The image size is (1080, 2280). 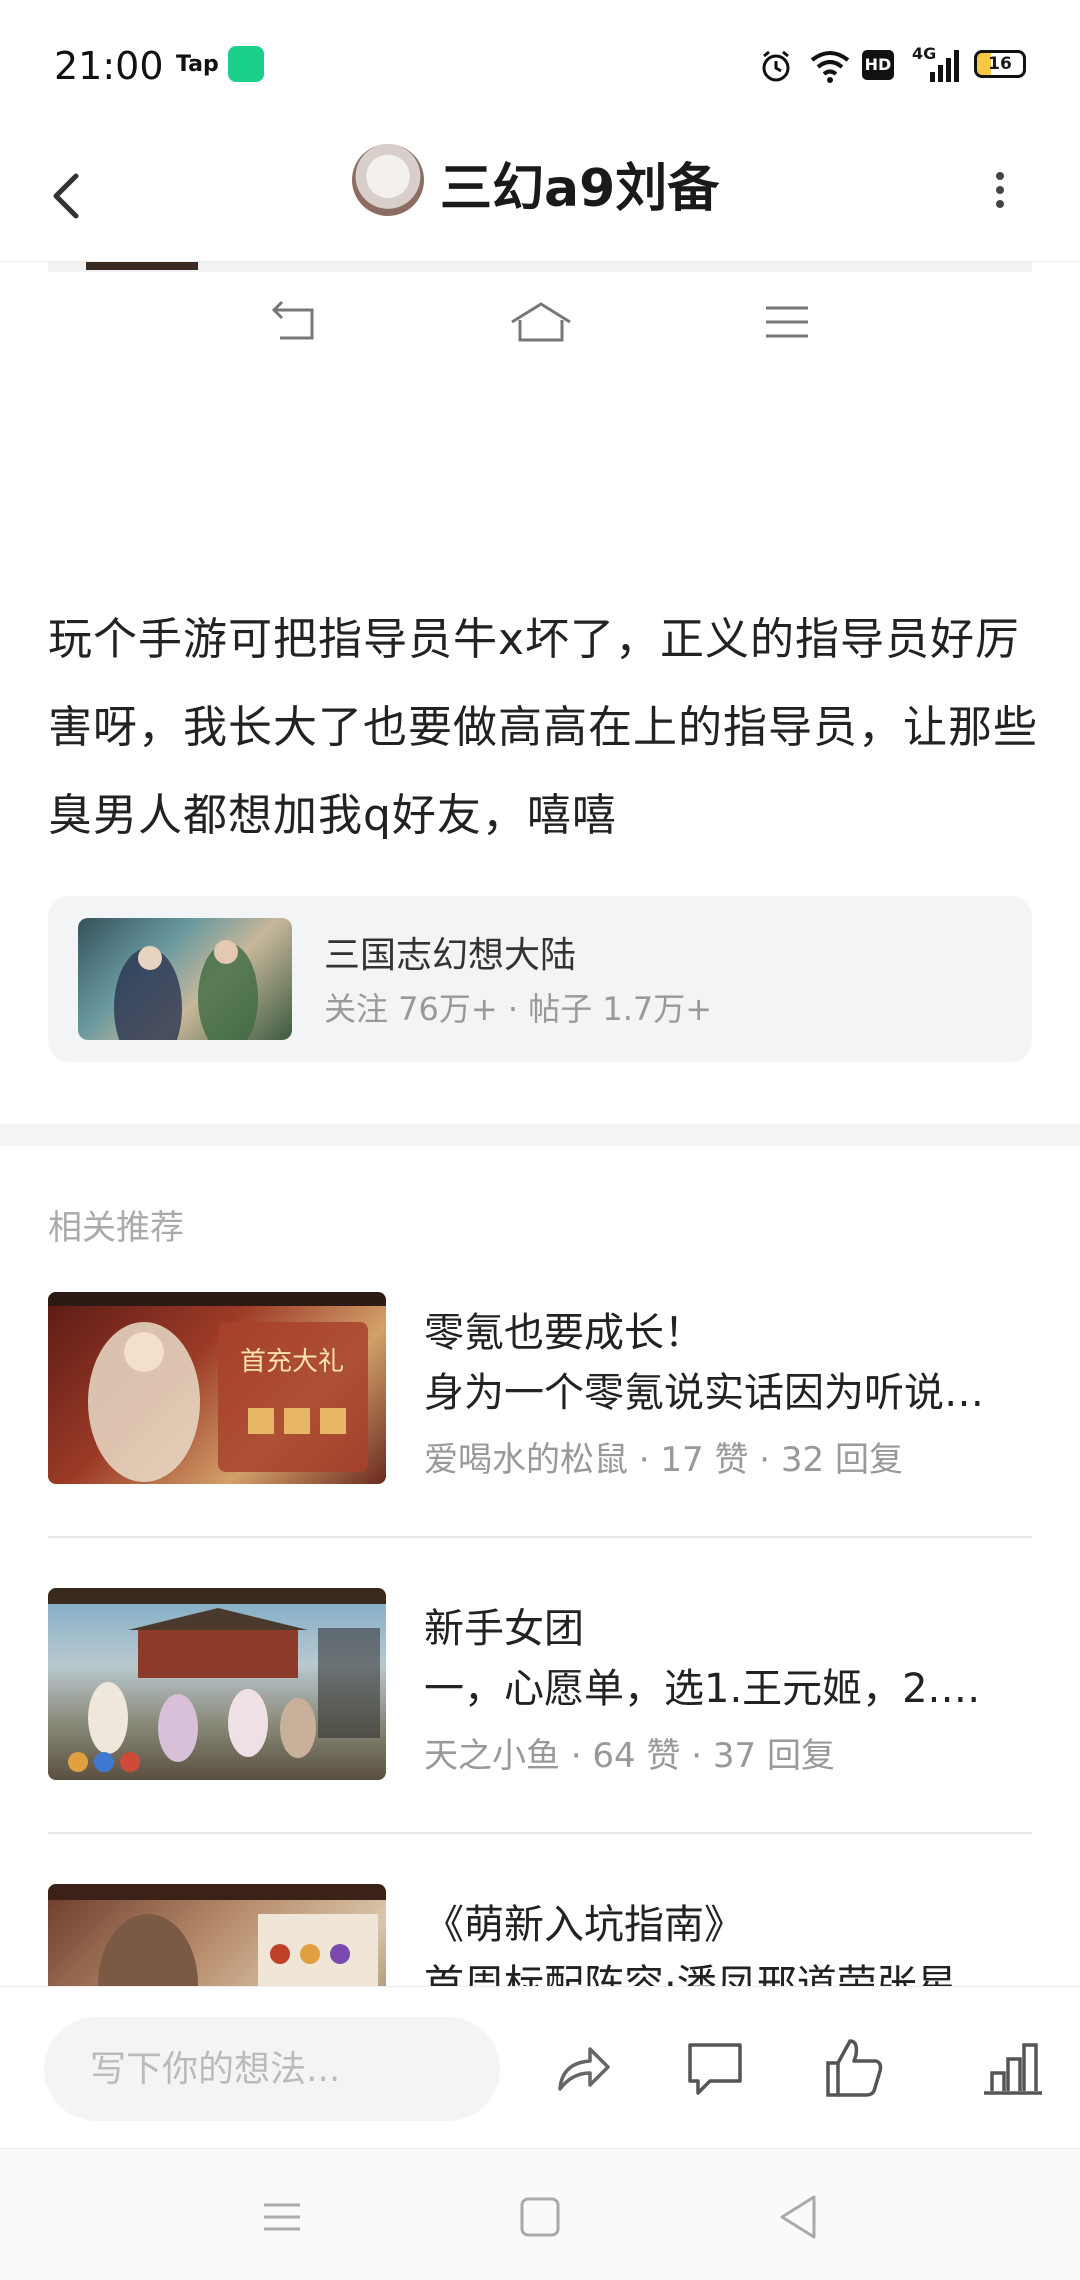 What do you see at coordinates (217, 1388) in the screenshot?
I see `related-thumbnail-1: 首充大礼` at bounding box center [217, 1388].